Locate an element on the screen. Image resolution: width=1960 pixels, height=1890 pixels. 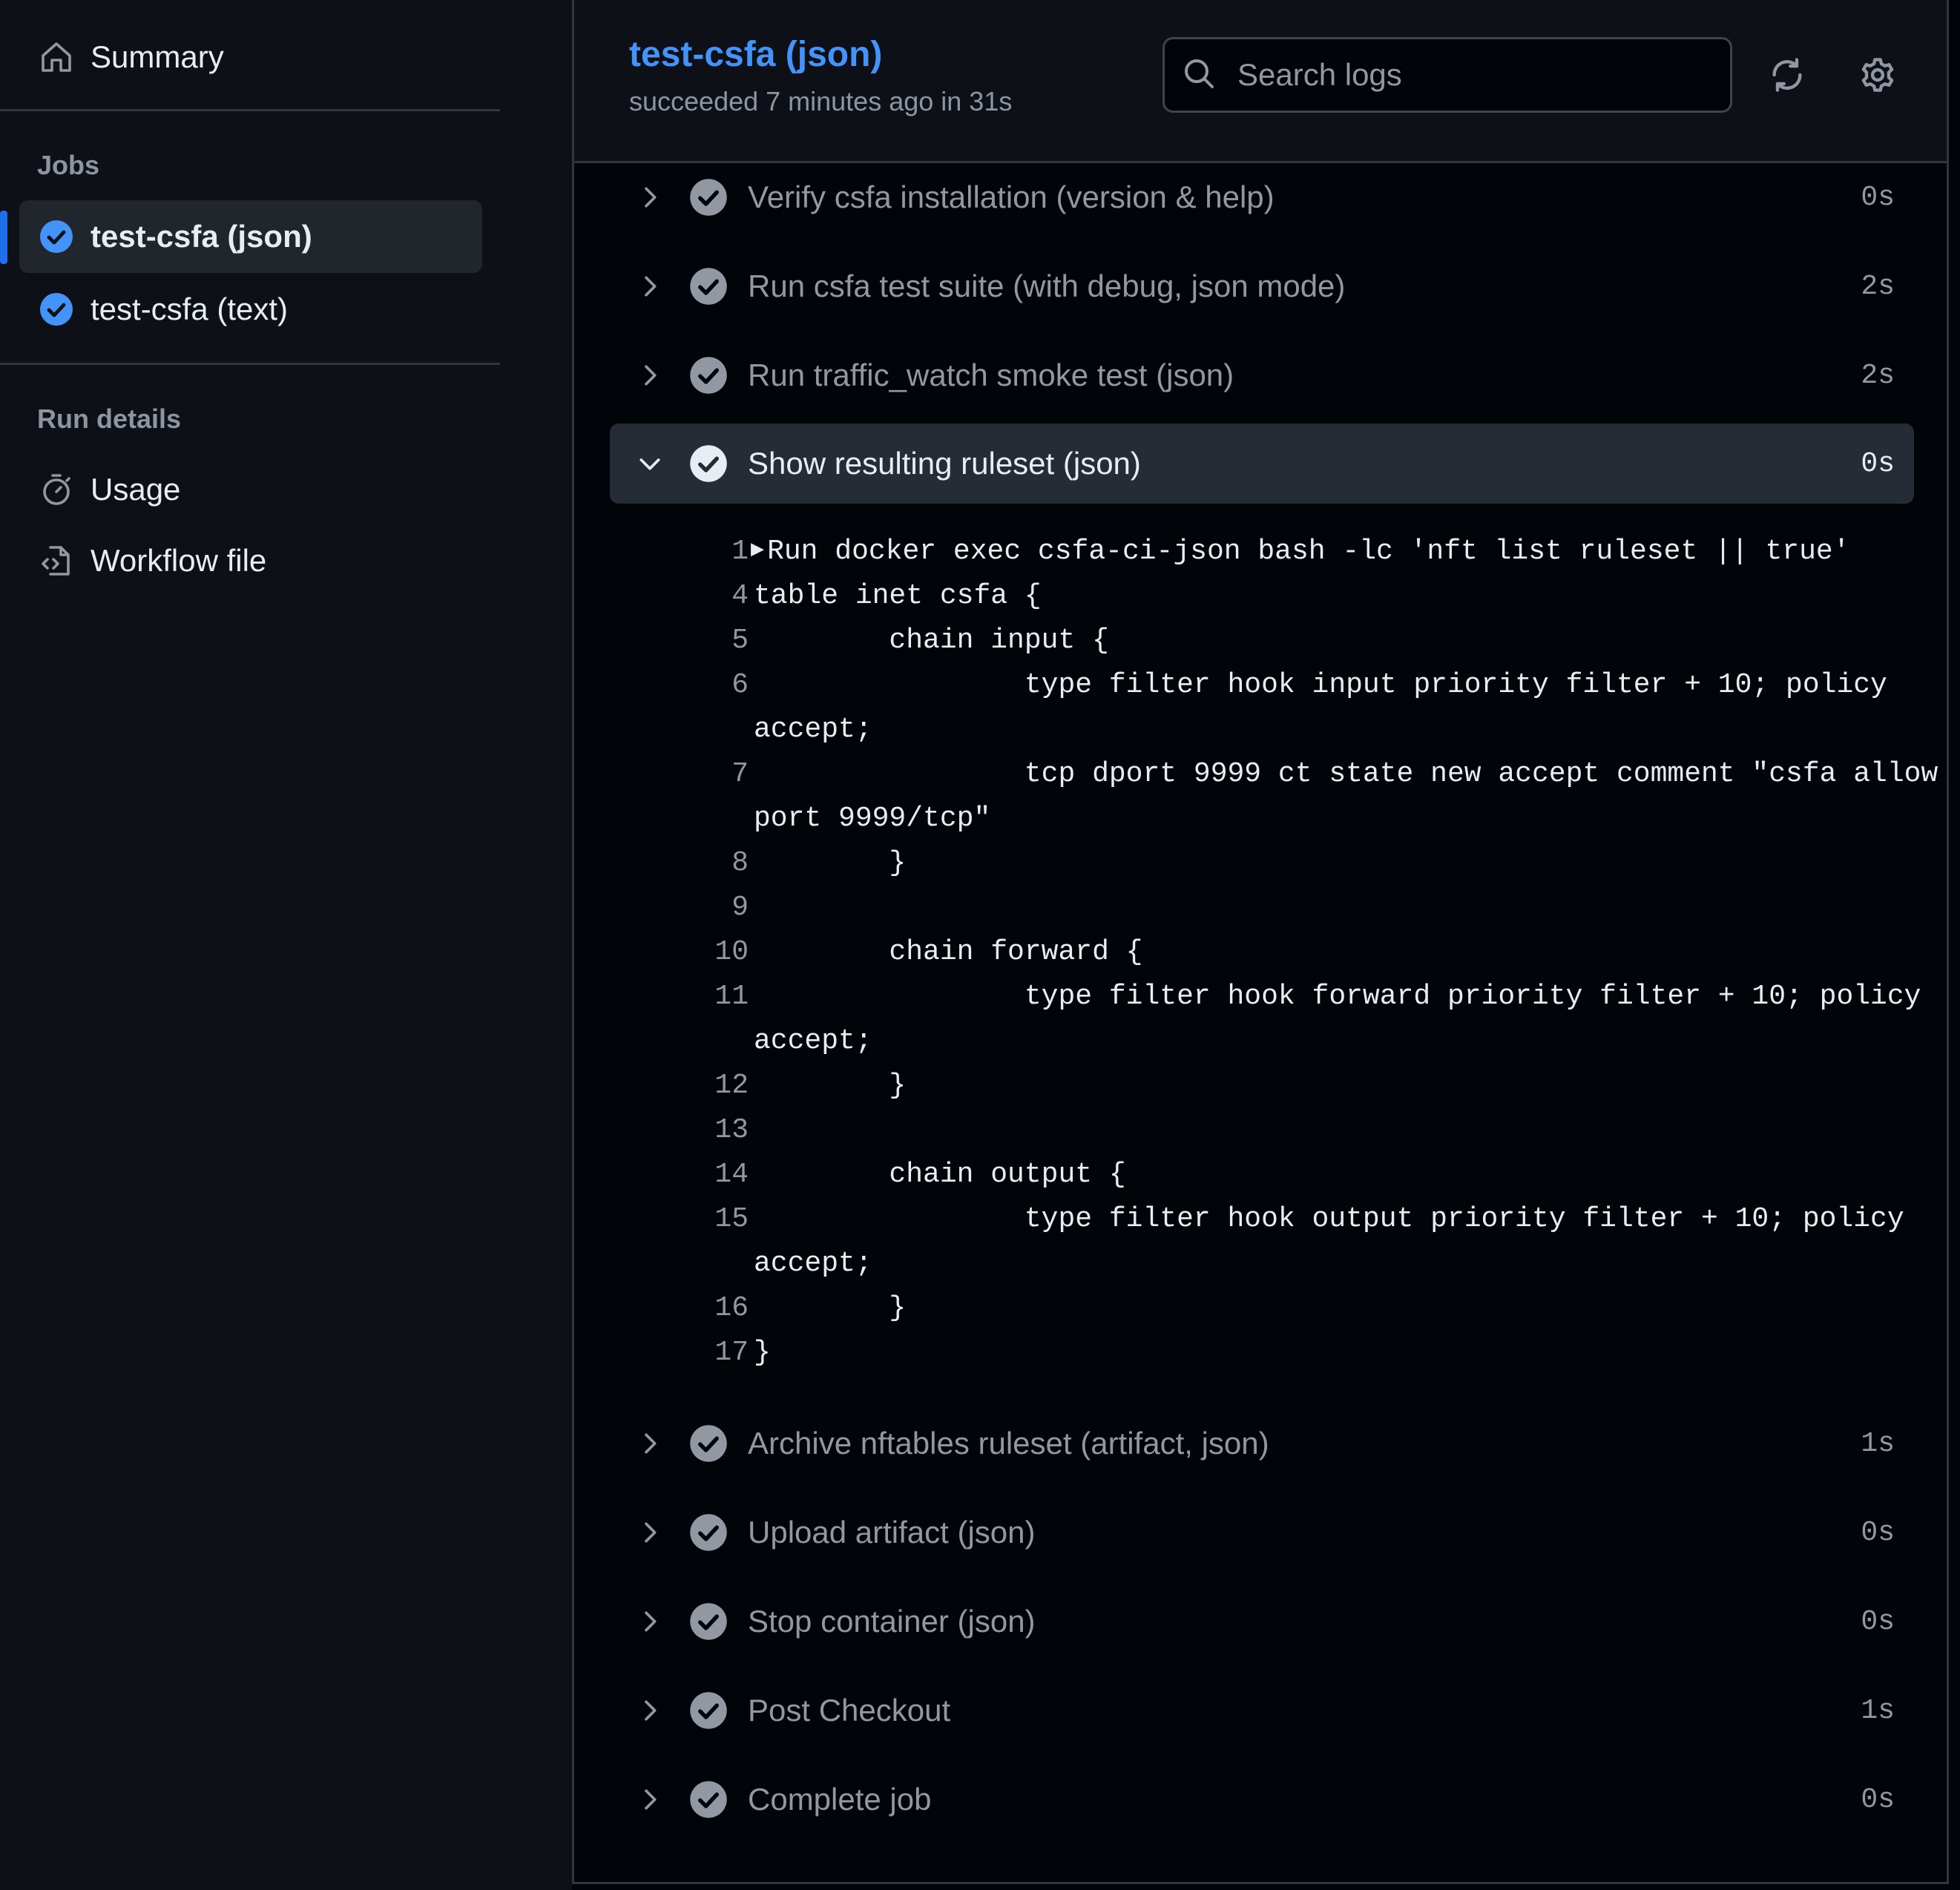
line-number: 5 is located at coordinates (713, 640).